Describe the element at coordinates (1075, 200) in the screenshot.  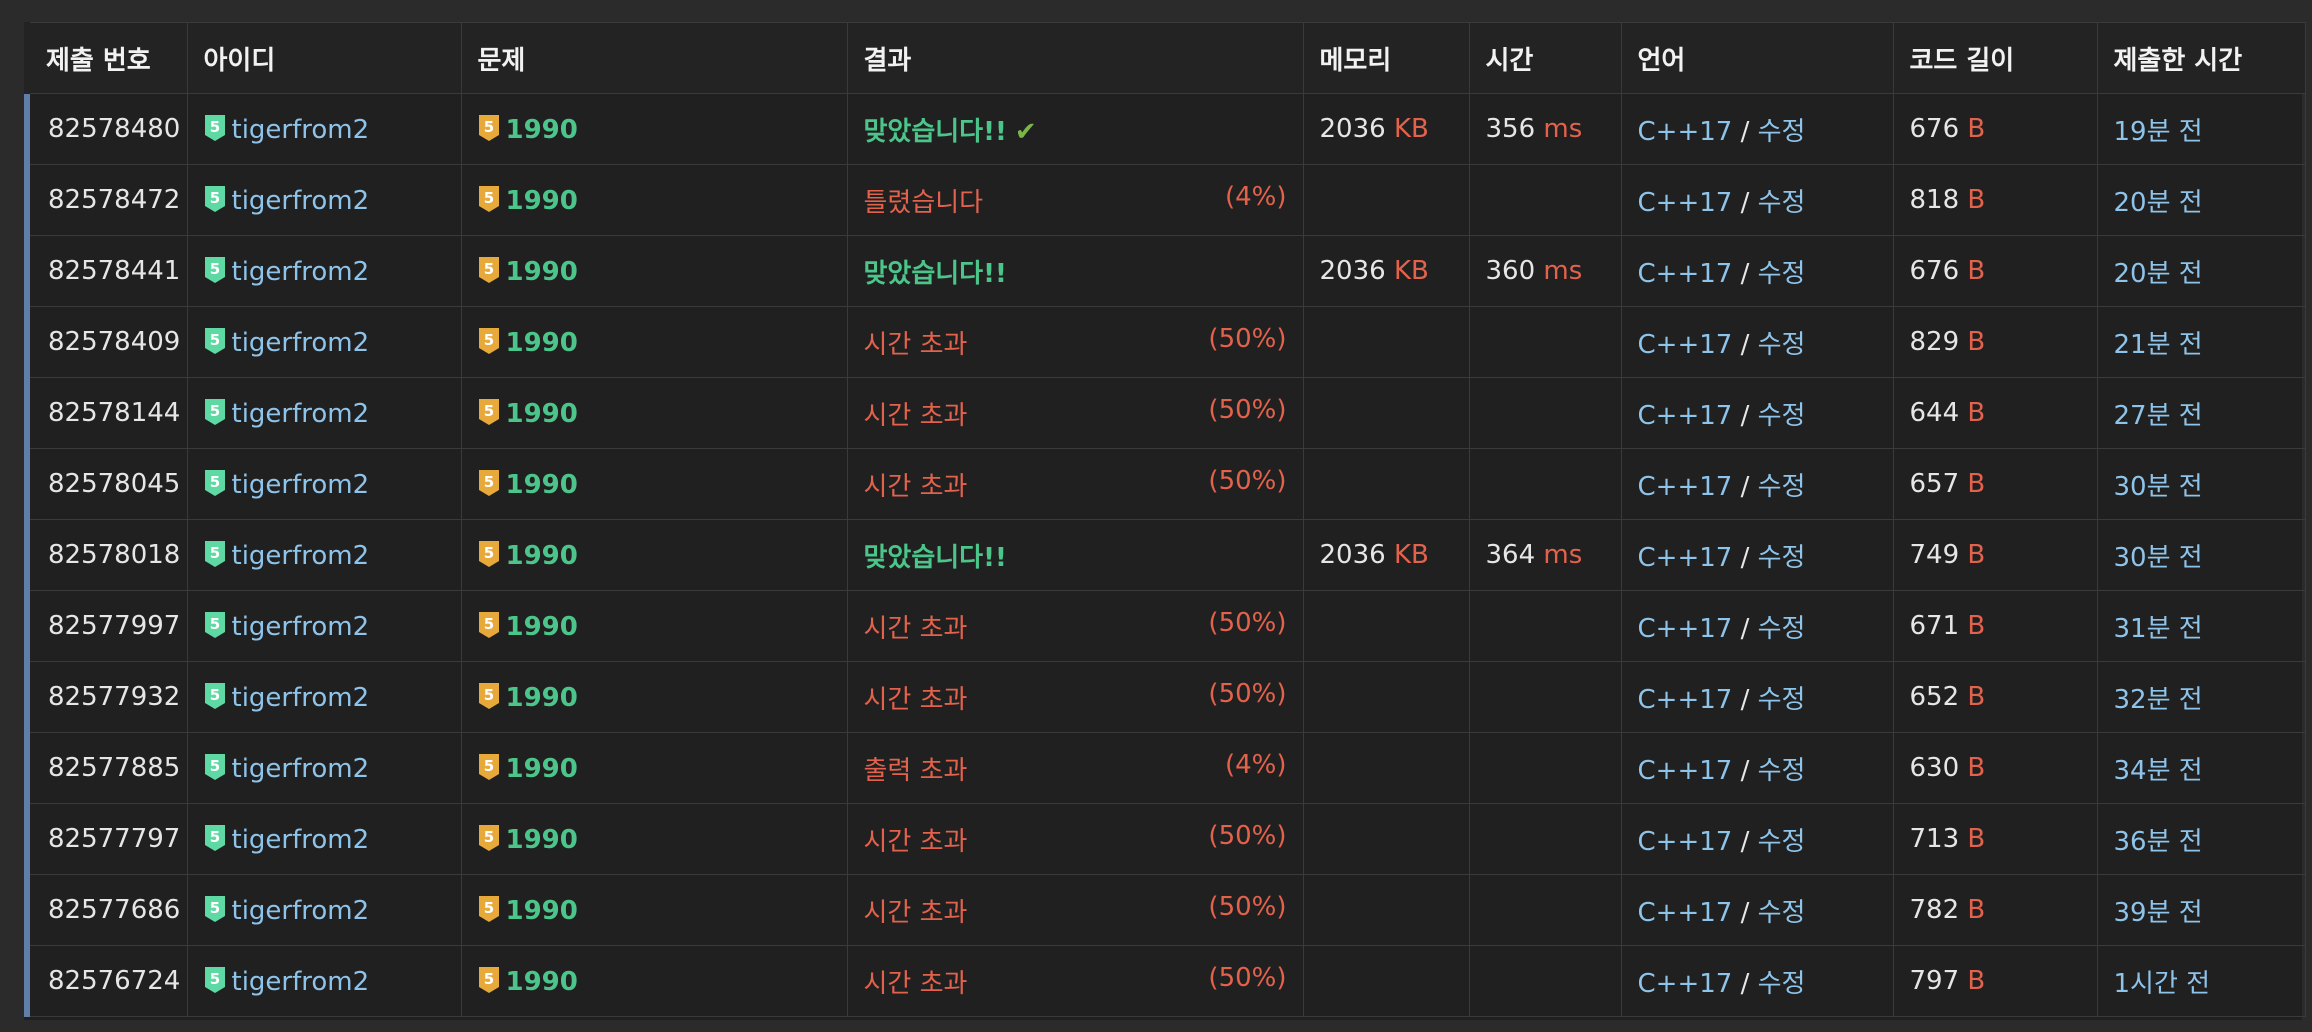
I see `result-cell: 틀렸습니다 (4%)` at that location.